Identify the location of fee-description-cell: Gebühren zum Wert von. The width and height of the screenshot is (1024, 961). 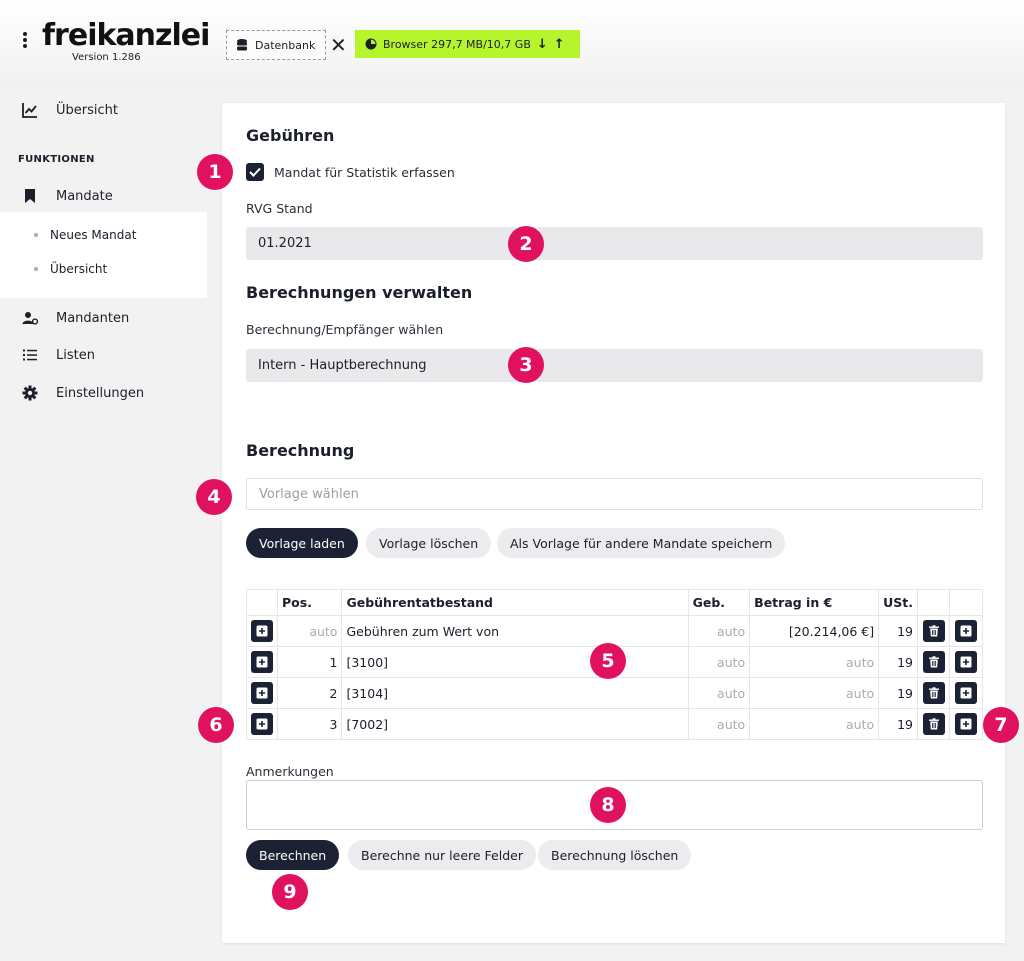
(515, 631).